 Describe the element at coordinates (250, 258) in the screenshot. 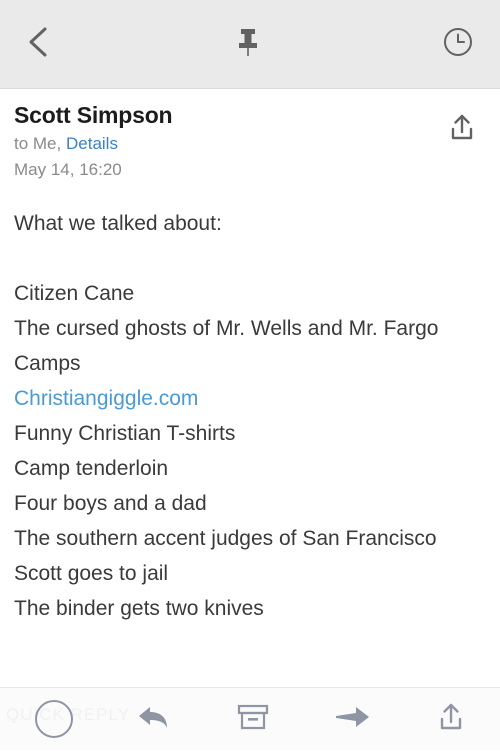

I see `body-line-blank` at that location.